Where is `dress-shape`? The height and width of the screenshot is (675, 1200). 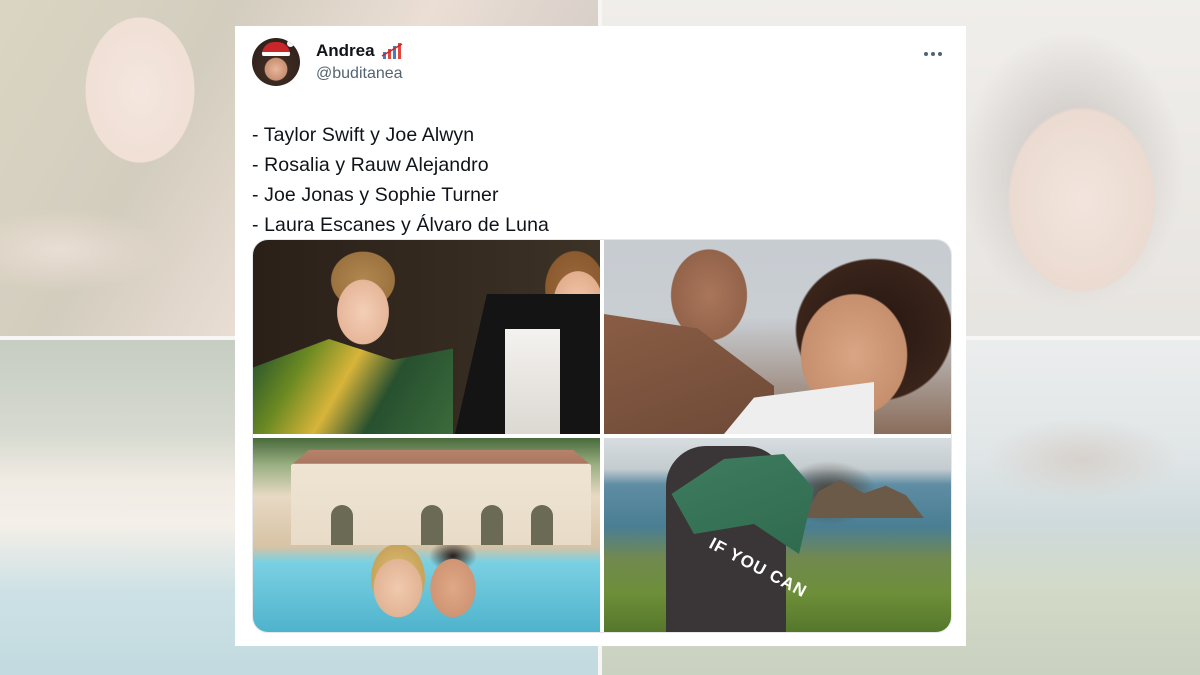
dress-shape is located at coordinates (353, 386).